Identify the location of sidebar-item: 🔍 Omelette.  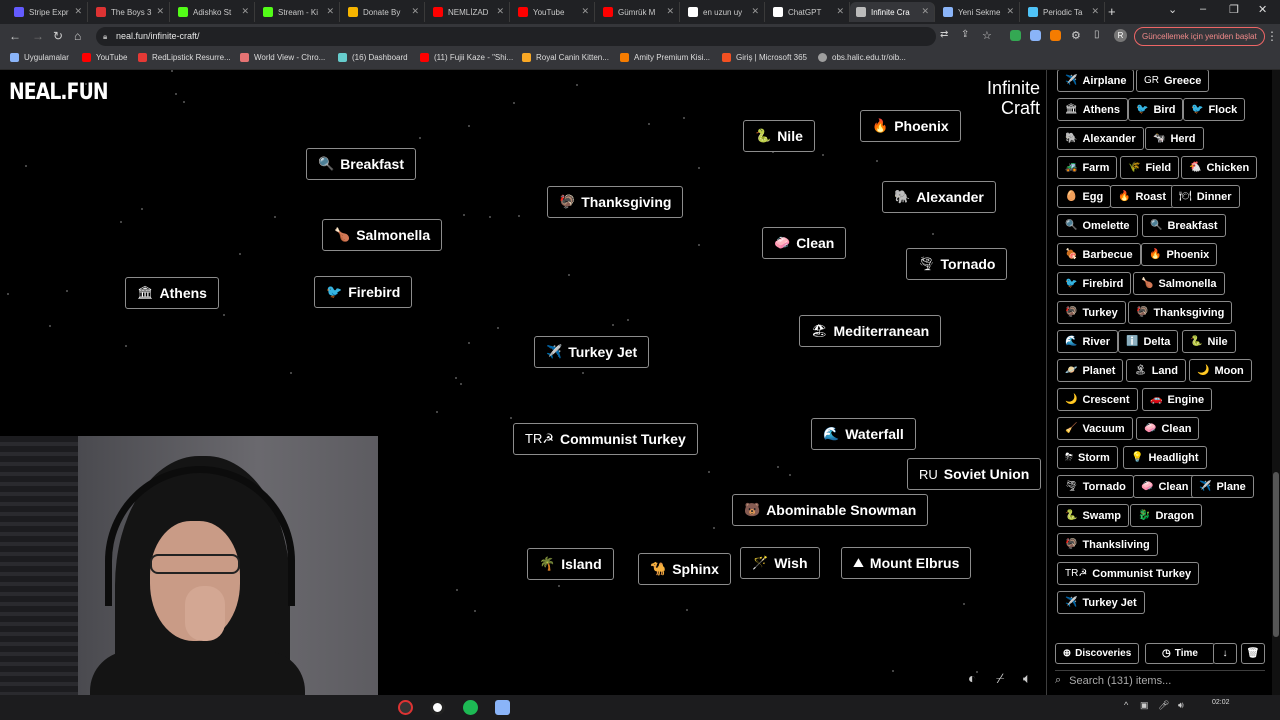
(1097, 225).